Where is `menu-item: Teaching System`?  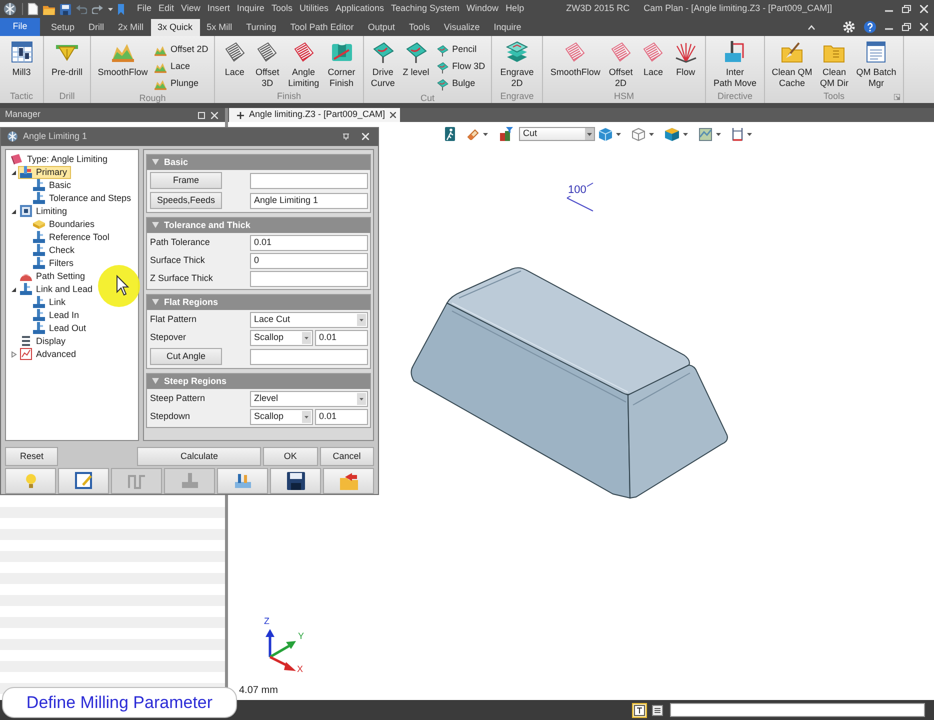
menu-item: Teaching System is located at coordinates (425, 9).